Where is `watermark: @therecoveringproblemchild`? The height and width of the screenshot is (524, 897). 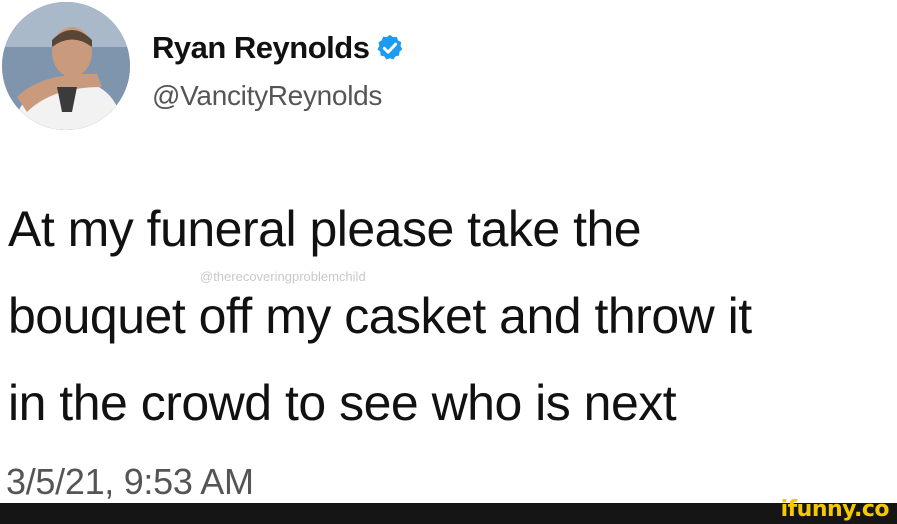
watermark: @therecoveringproblemchild is located at coordinates (283, 276).